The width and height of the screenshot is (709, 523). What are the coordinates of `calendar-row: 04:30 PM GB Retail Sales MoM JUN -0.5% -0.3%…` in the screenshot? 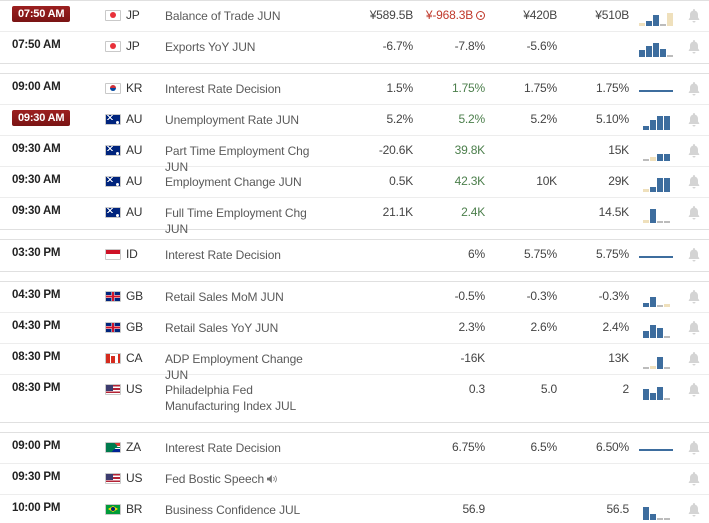 It's located at (354, 297).